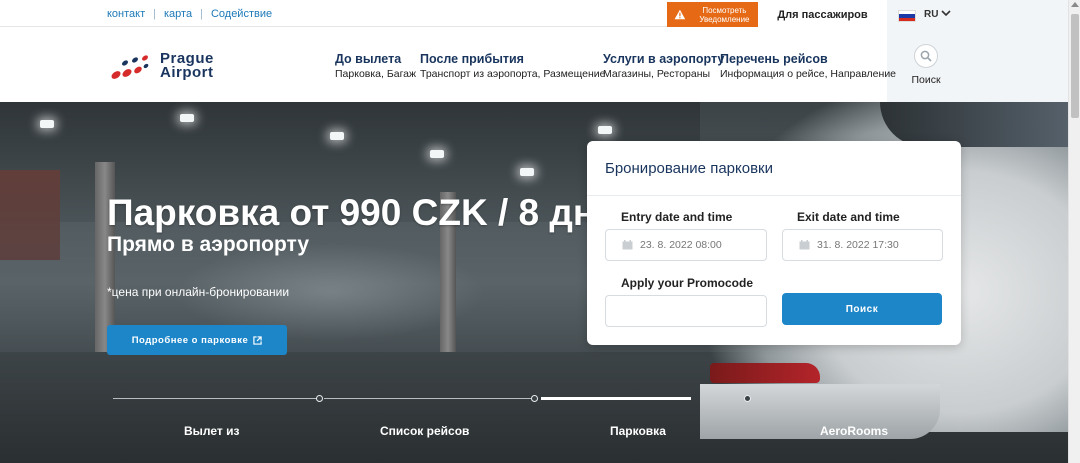  What do you see at coordinates (187, 72) in the screenshot?
I see `logo-line-2: Airport` at bounding box center [187, 72].